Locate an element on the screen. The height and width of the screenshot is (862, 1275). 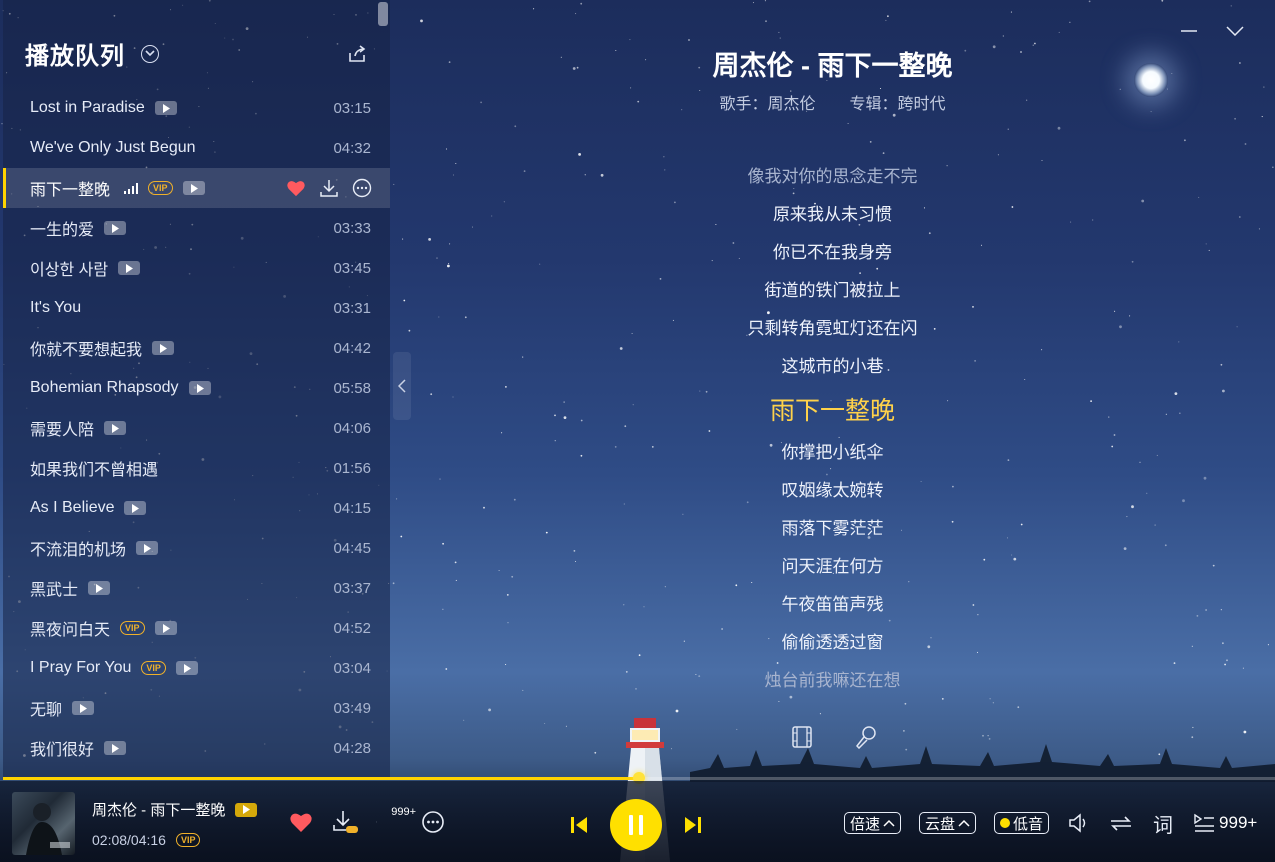
bass-label: 低音 is located at coordinates (1028, 824).